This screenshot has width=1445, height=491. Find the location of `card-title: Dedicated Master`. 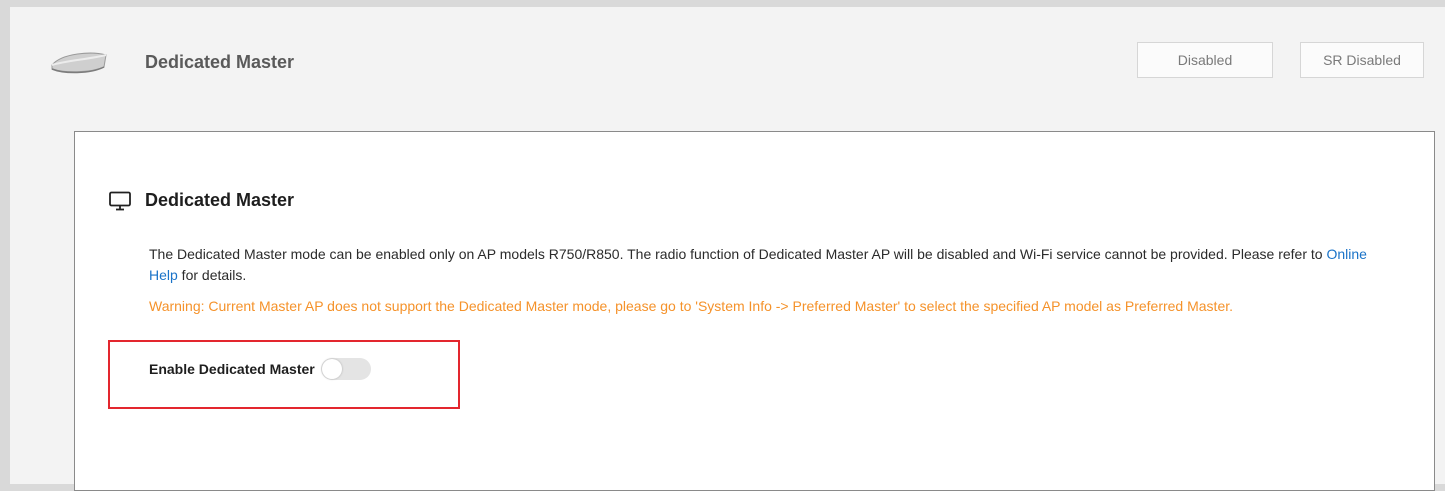

card-title: Dedicated Master is located at coordinates (220, 200).